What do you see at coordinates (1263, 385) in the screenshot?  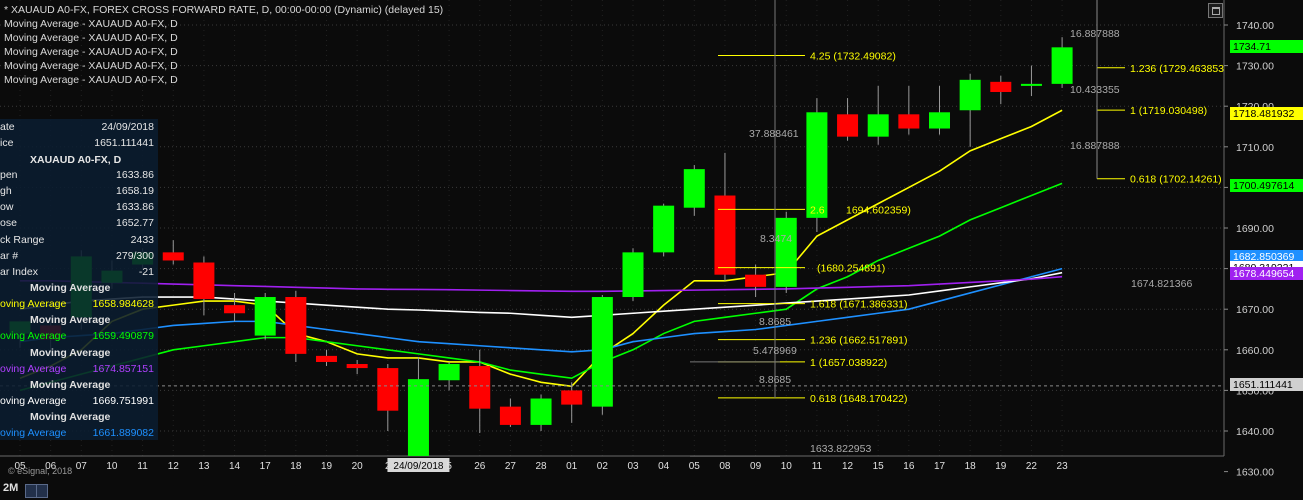 I see `price-badge-label: 1651.111441` at bounding box center [1263, 385].